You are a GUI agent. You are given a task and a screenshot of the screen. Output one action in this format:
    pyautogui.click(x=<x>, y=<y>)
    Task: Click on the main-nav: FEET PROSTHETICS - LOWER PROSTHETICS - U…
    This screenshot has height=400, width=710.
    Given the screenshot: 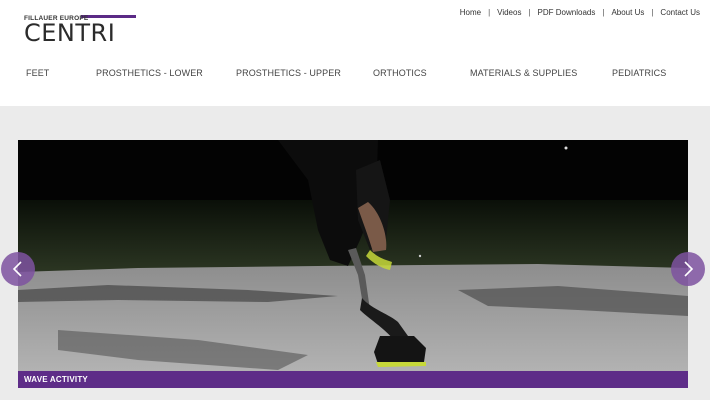 What is the action you would take?
    pyautogui.click(x=355, y=75)
    